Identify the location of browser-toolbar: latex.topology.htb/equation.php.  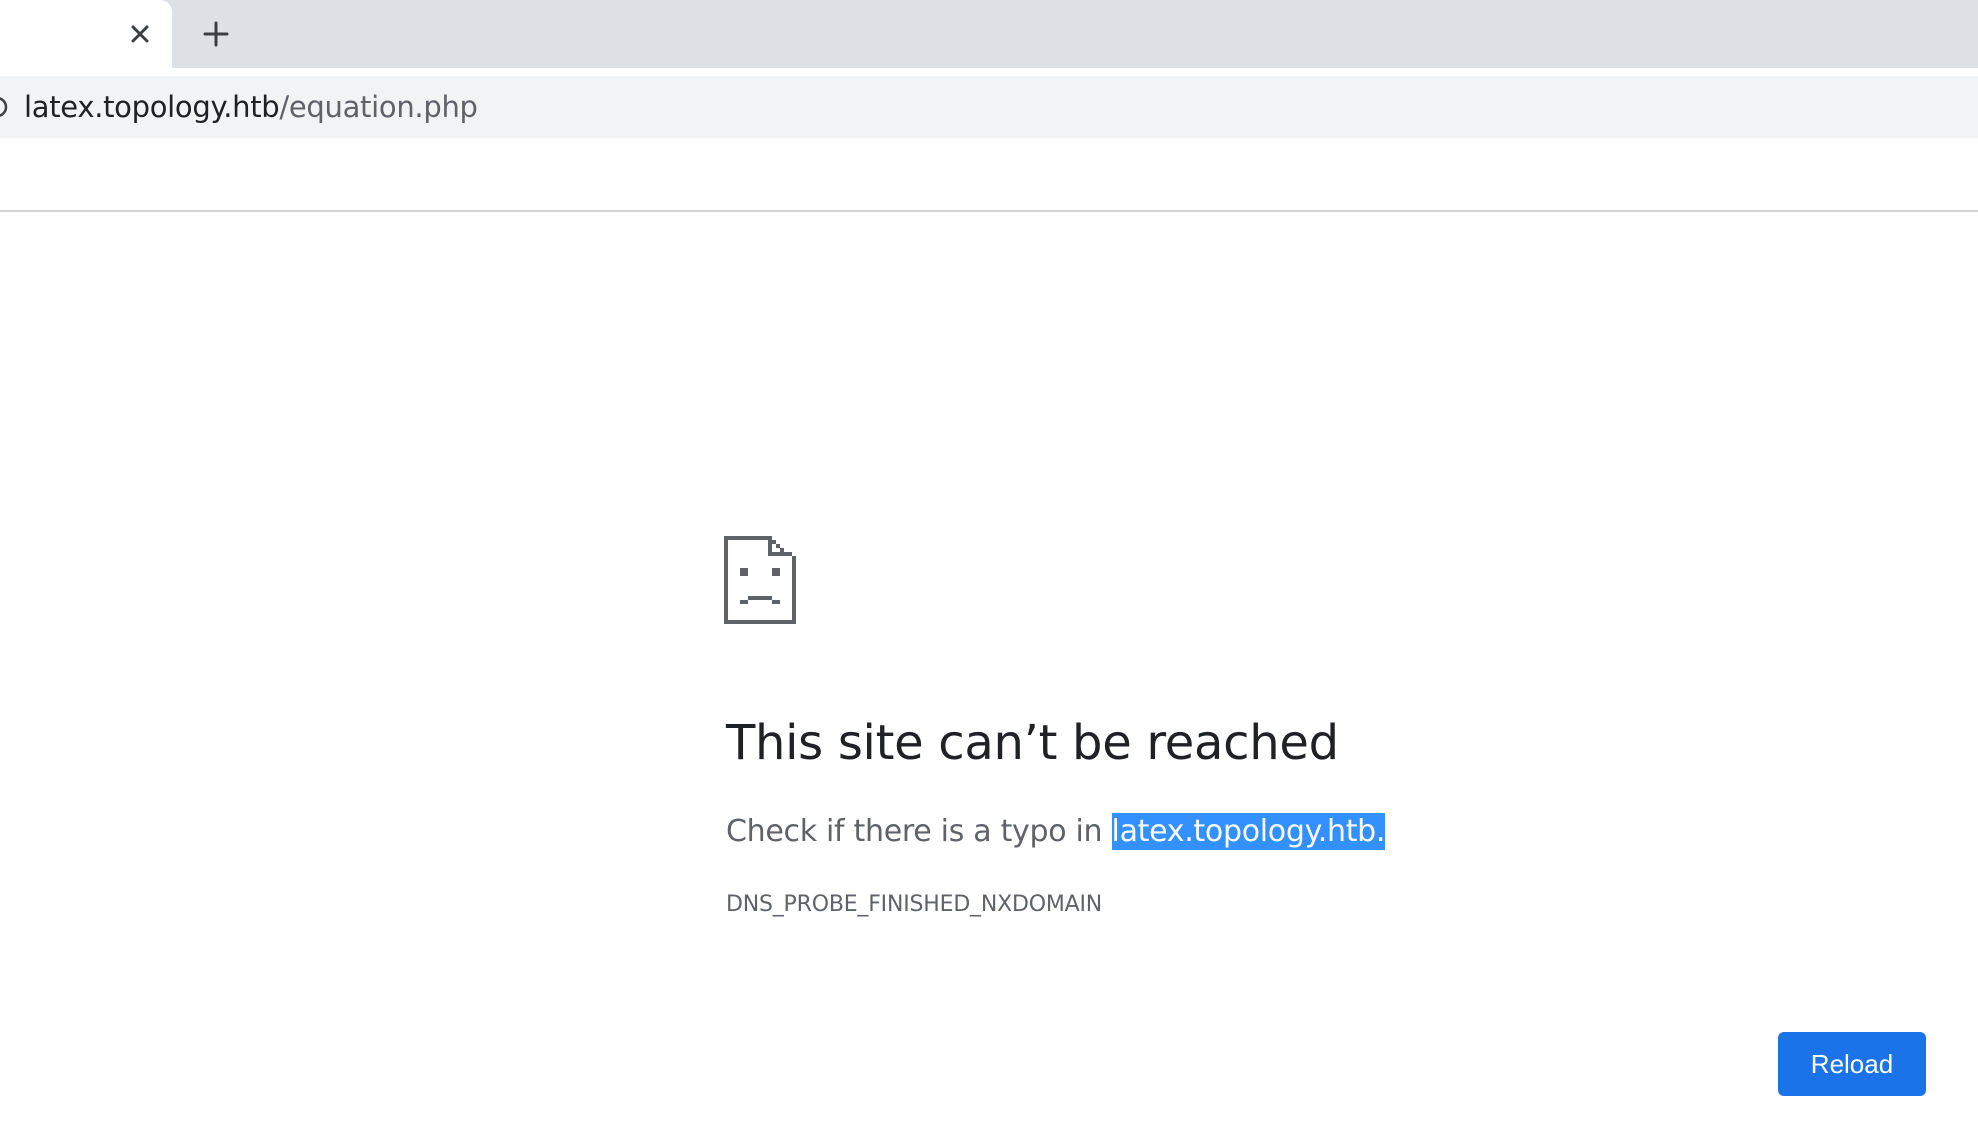
(989, 139).